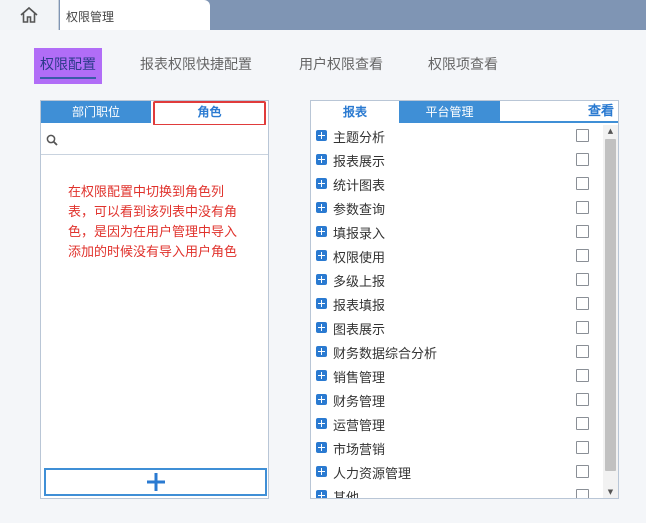 Image resolution: width=646 pixels, height=523 pixels. Describe the element at coordinates (359, 282) in the screenshot. I see `tree-row-label: 多级上报` at that location.